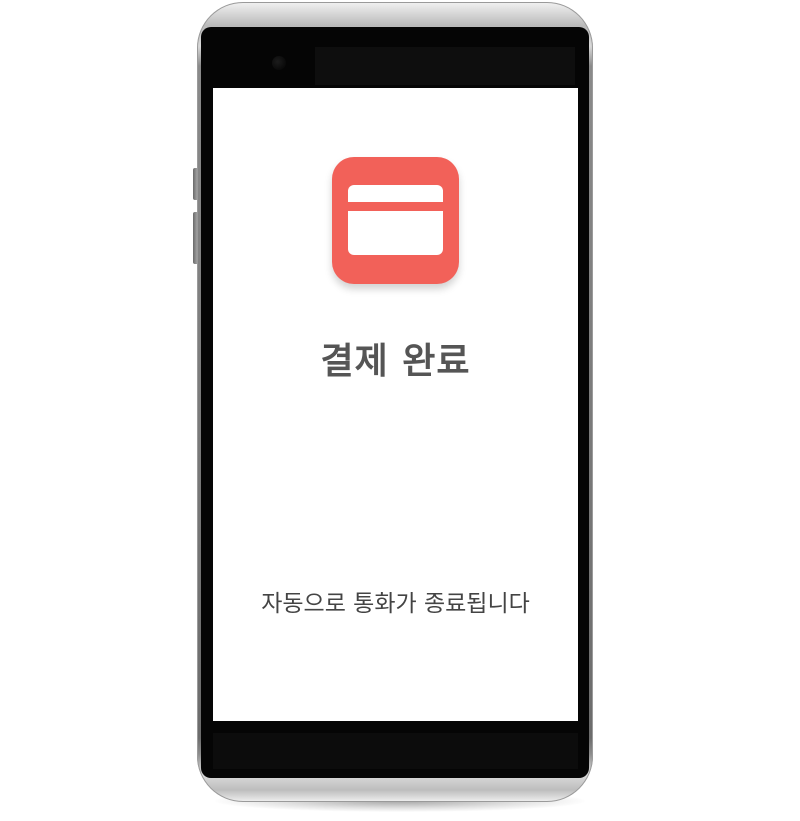 The width and height of the screenshot is (800, 821). I want to click on payment-icon-tile, so click(395, 220).